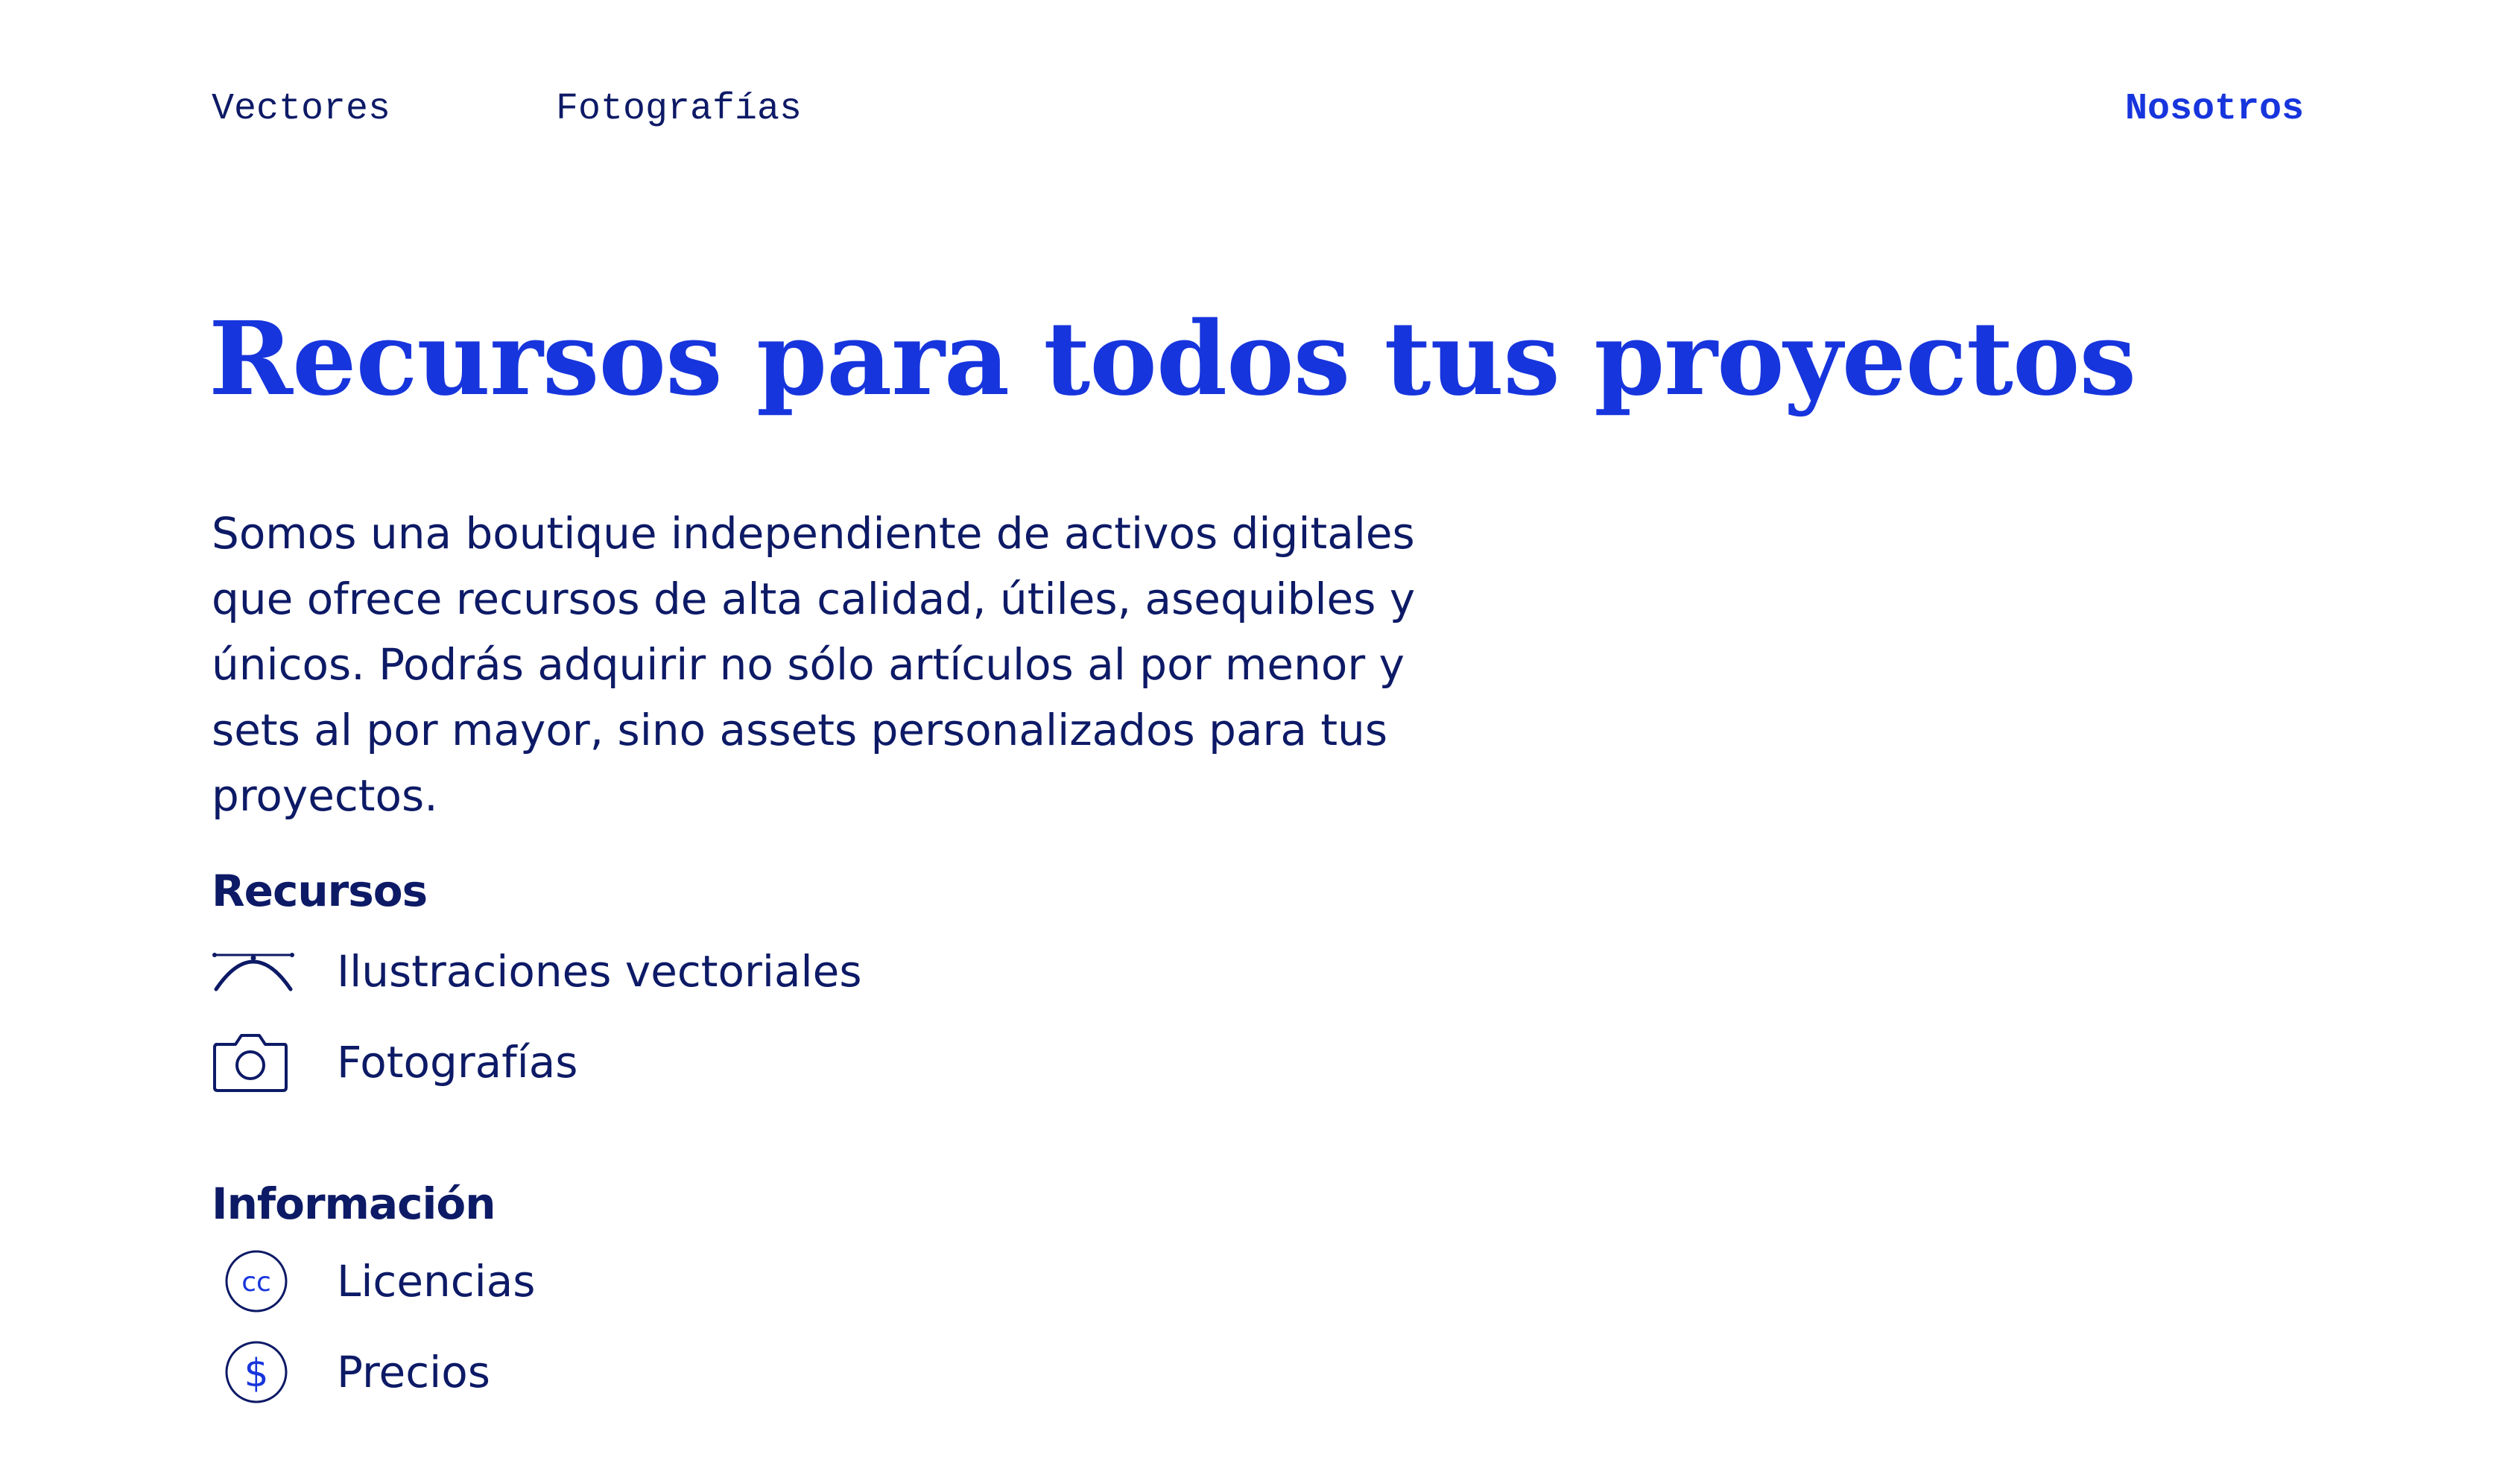 The height and width of the screenshot is (1463, 2520). I want to click on list-item-label: Ilustraciones vectoriales, so click(599, 972).